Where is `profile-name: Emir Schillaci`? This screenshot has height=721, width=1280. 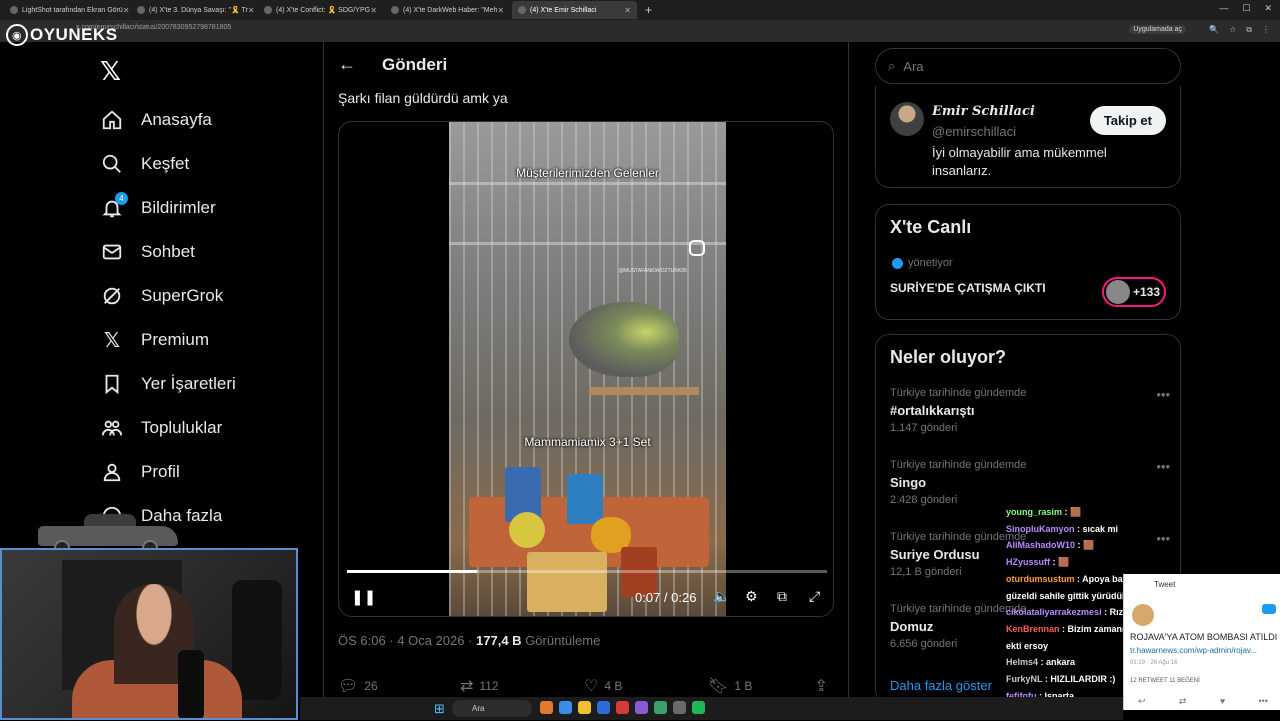
profile-name: Emir Schillaci is located at coordinates (983, 111).